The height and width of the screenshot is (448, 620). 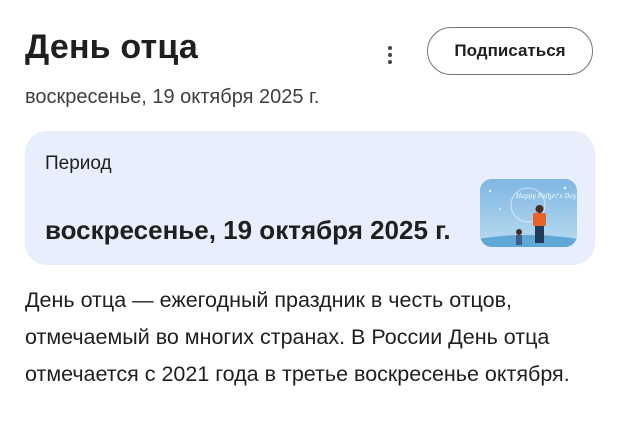 I want to click on event-title: День отца, so click(x=112, y=47).